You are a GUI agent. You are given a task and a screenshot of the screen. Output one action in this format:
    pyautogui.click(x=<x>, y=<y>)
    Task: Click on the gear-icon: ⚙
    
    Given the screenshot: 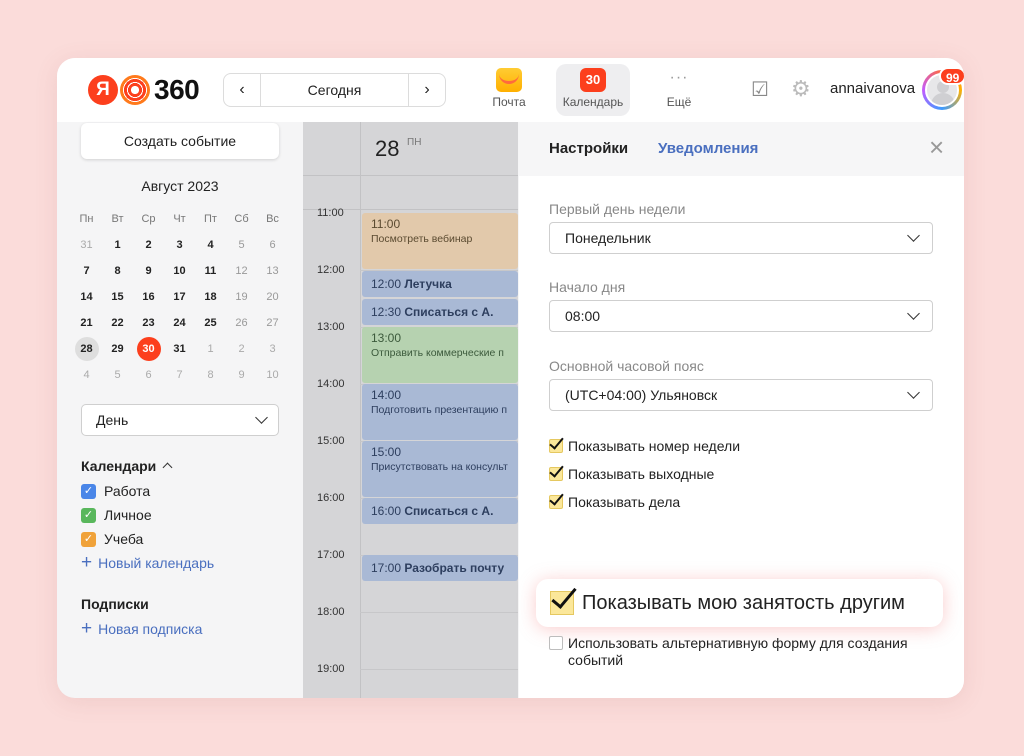 What is the action you would take?
    pyautogui.click(x=802, y=89)
    